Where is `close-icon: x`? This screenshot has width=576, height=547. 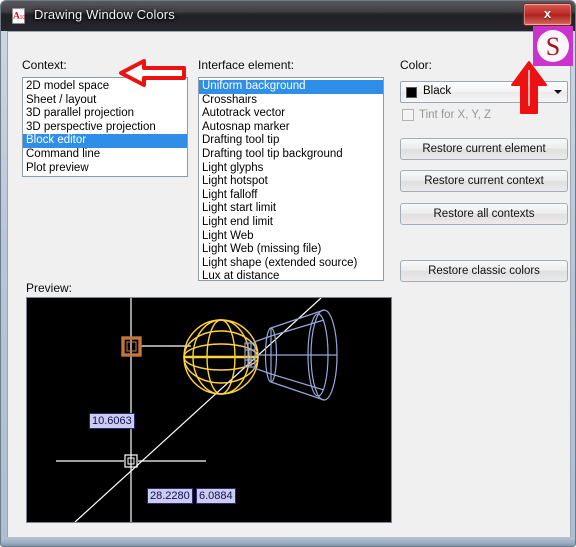
close-icon: x is located at coordinates (547, 13).